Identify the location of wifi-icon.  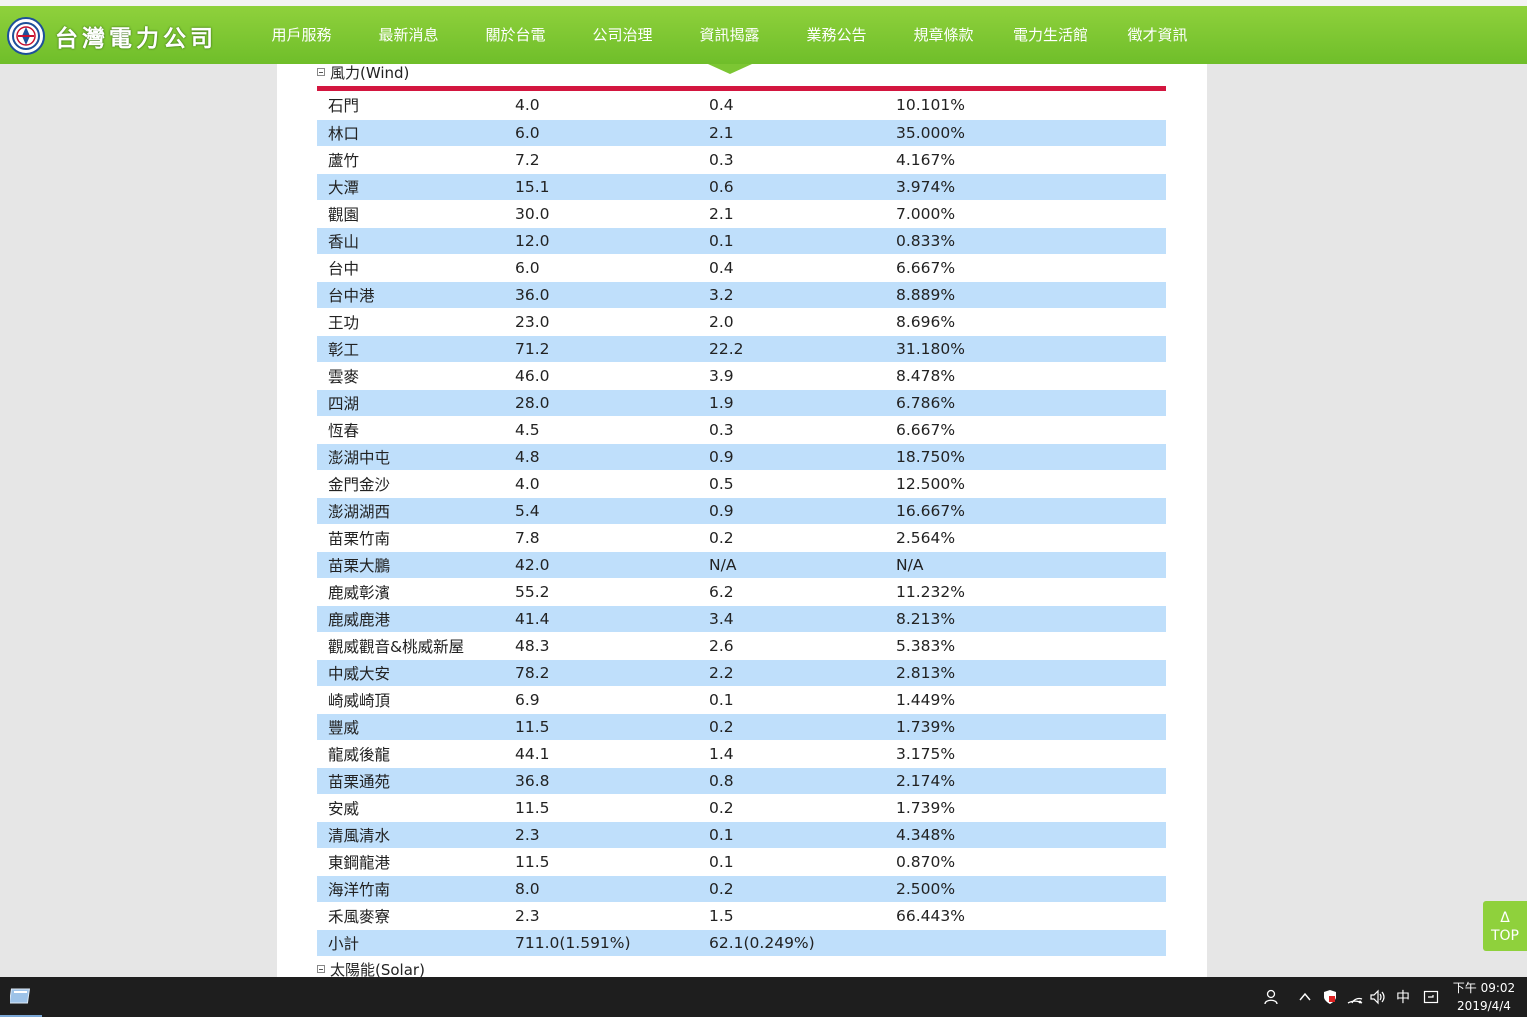
(1355, 997).